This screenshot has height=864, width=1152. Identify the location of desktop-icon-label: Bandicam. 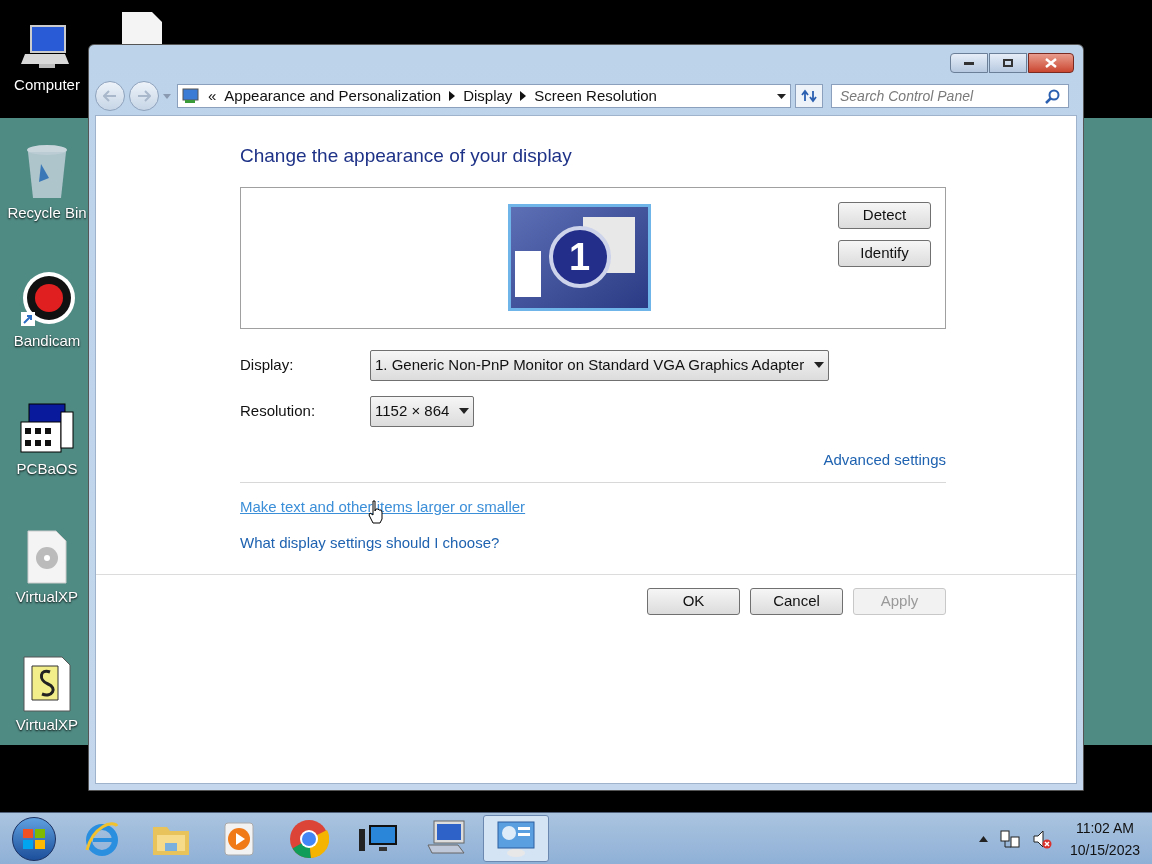
(47, 341).